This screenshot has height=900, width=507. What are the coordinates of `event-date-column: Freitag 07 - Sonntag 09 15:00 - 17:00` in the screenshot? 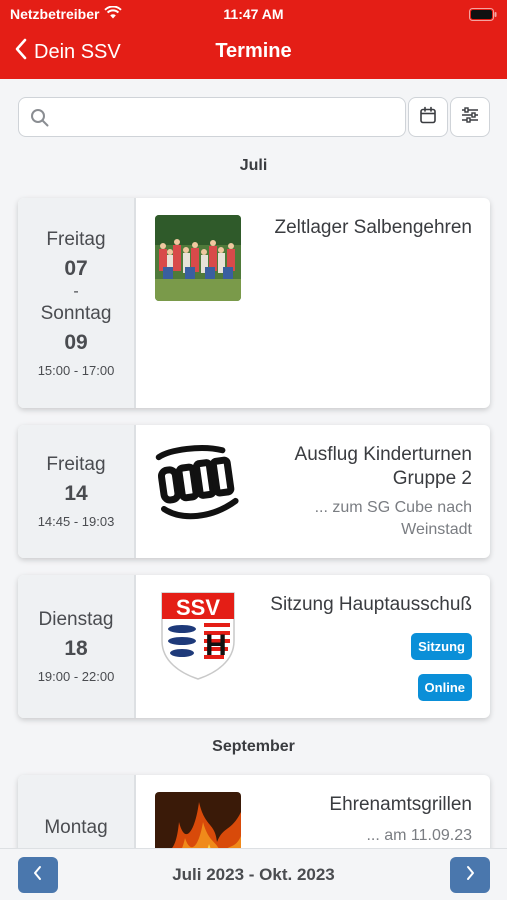 It's located at (77, 303).